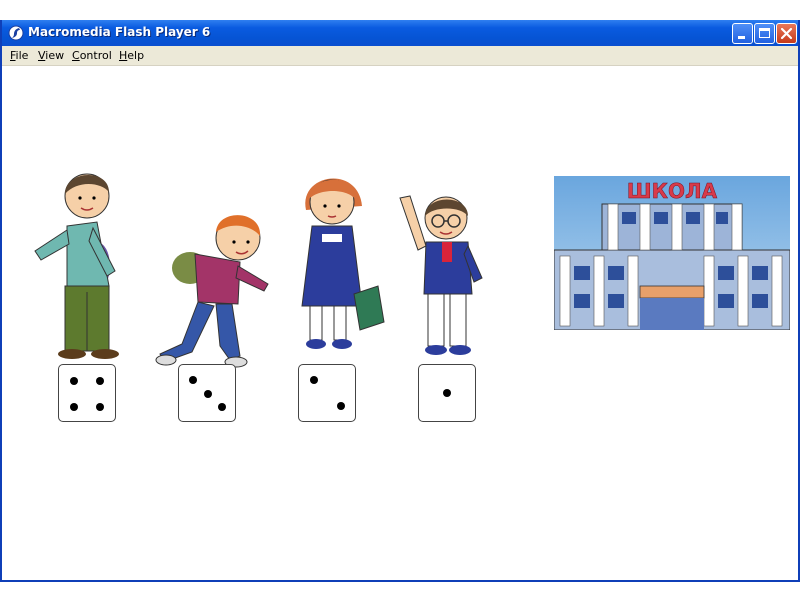 The width and height of the screenshot is (800, 600). What do you see at coordinates (741, 37) in the screenshot?
I see `minimize-icon` at bounding box center [741, 37].